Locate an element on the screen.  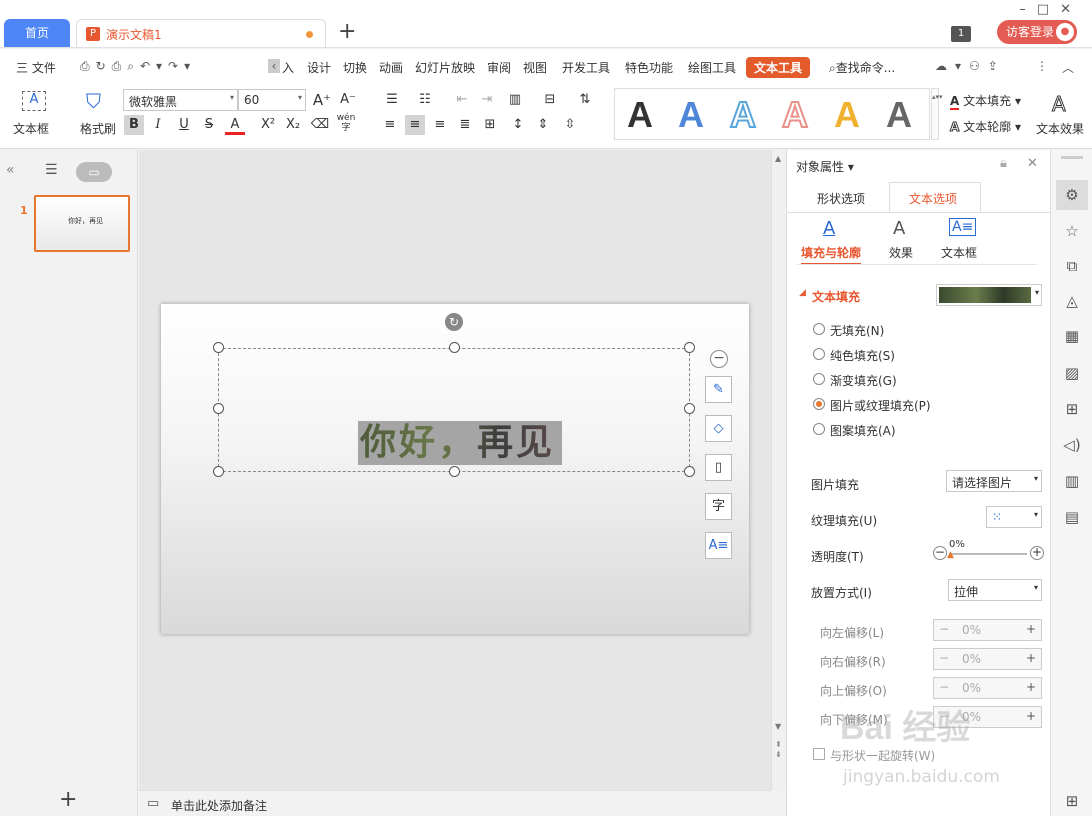
radio-gradient-fill is located at coordinates (819, 379).